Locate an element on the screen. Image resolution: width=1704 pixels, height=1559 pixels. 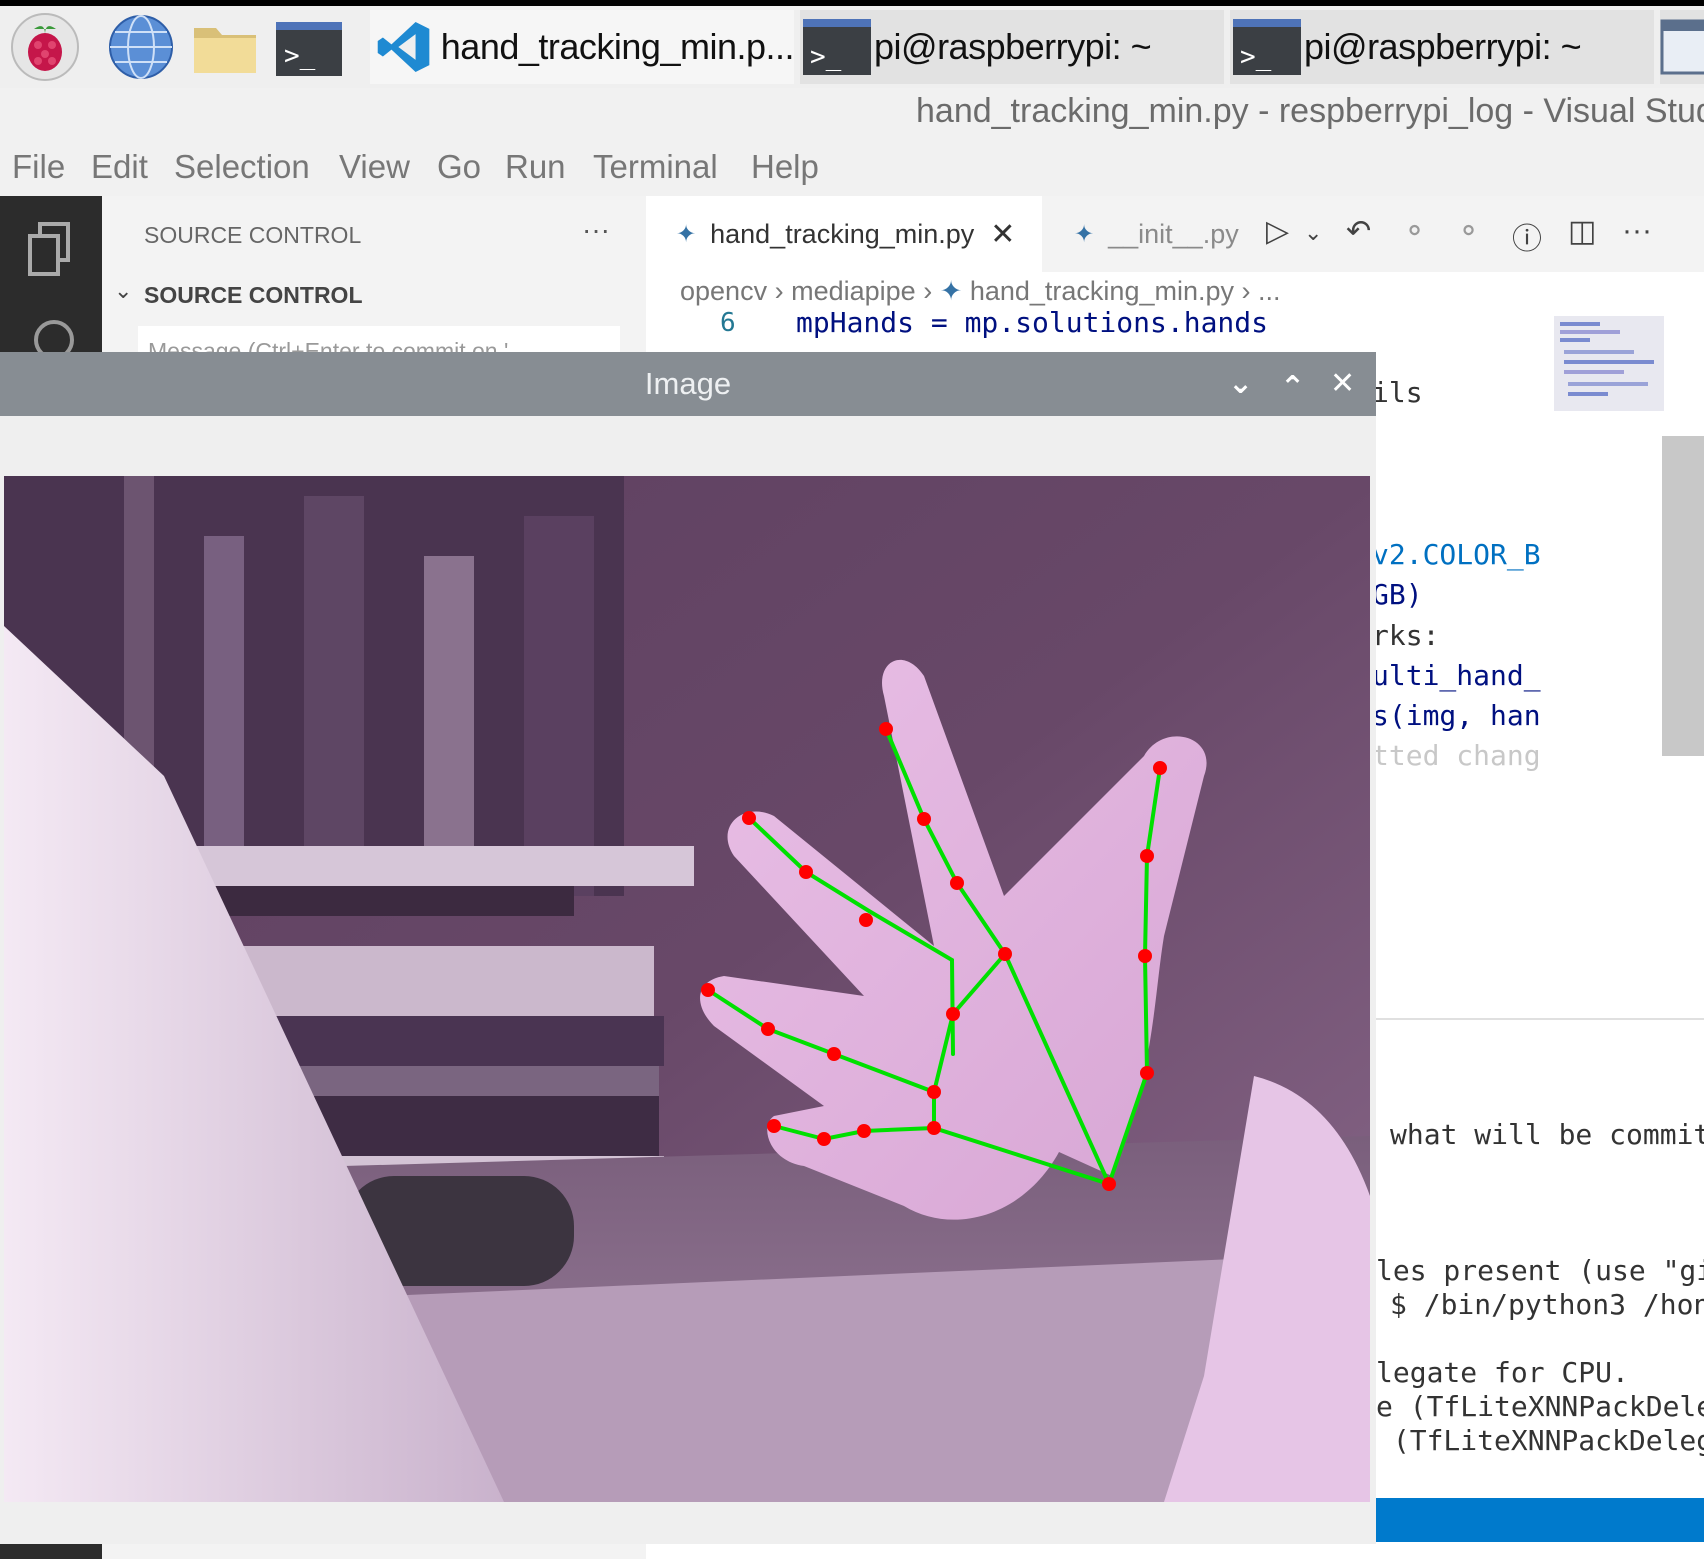
next-change-icon: ⚬ is located at coordinates (1468, 231).